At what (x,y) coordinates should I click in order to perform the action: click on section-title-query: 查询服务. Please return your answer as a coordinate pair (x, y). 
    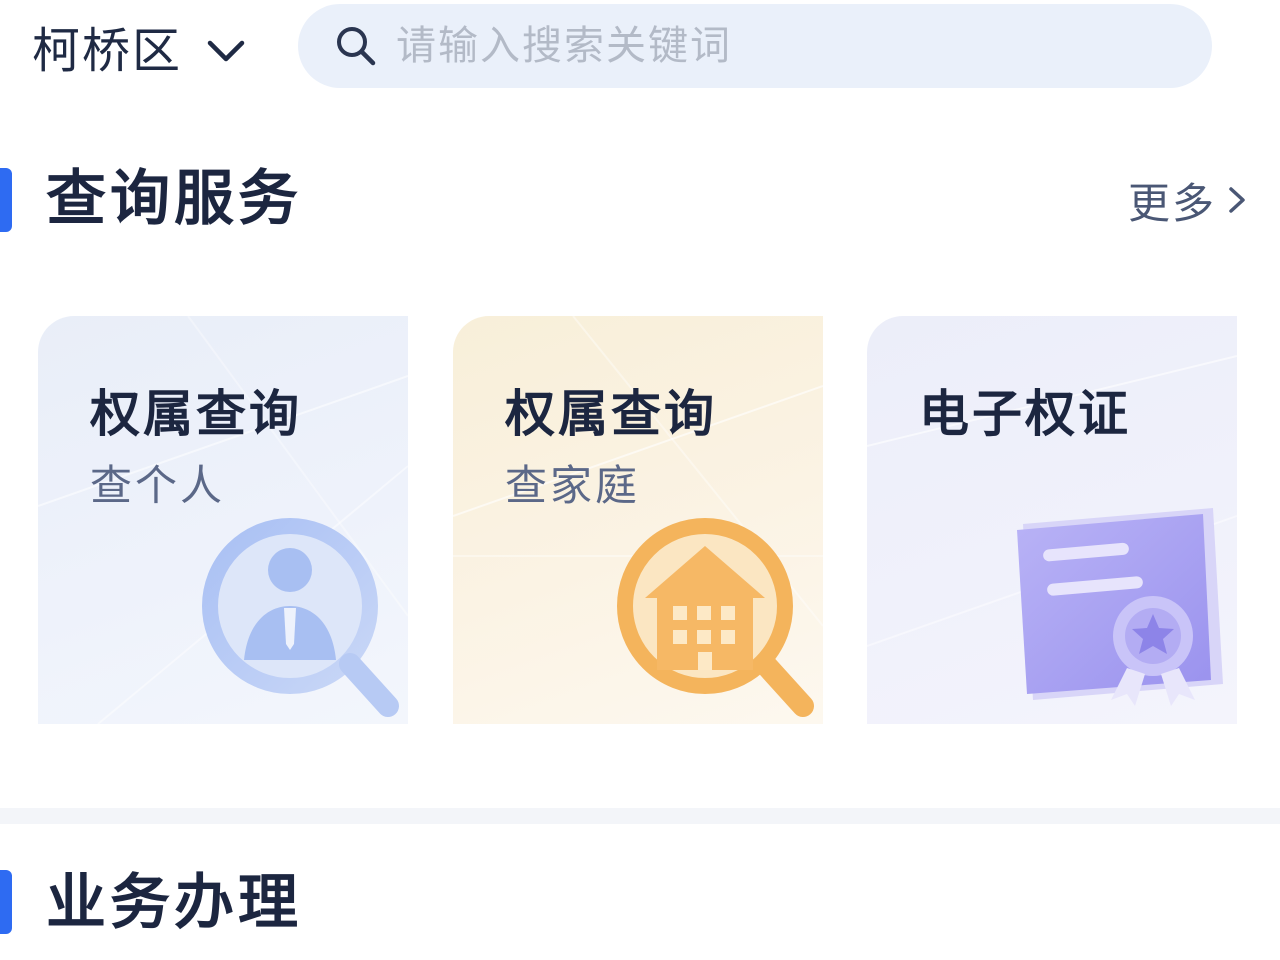
    Looking at the image, I should click on (174, 199).